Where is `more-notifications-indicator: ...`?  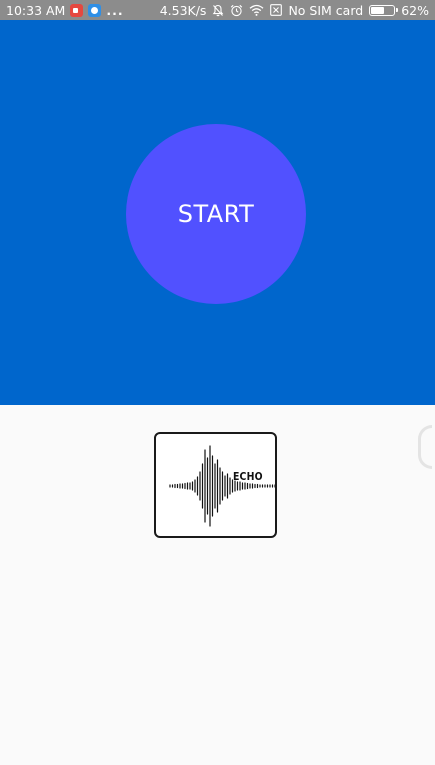 more-notifications-indicator: ... is located at coordinates (115, 10).